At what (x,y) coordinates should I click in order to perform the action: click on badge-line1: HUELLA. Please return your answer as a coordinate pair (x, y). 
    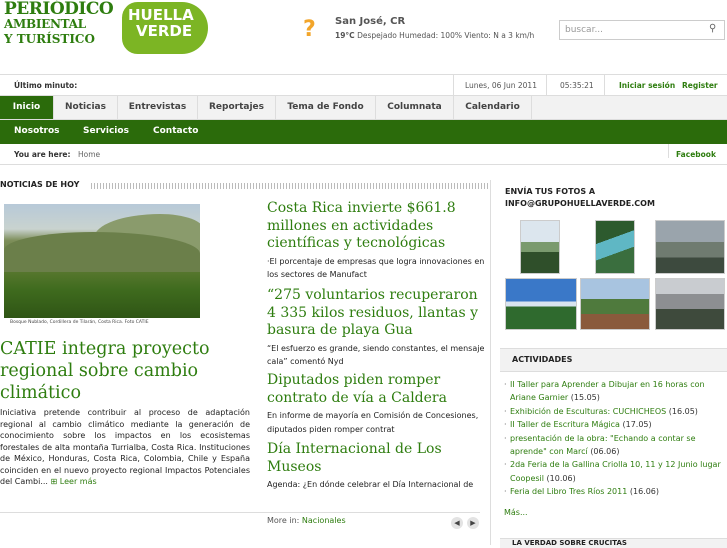
    Looking at the image, I should click on (161, 15).